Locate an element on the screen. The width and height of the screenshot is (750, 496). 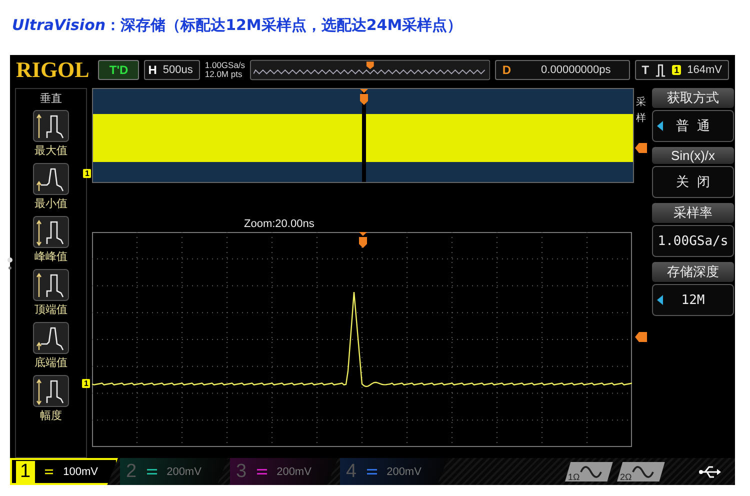
channel-tab: 4 200mV is located at coordinates (394, 471).